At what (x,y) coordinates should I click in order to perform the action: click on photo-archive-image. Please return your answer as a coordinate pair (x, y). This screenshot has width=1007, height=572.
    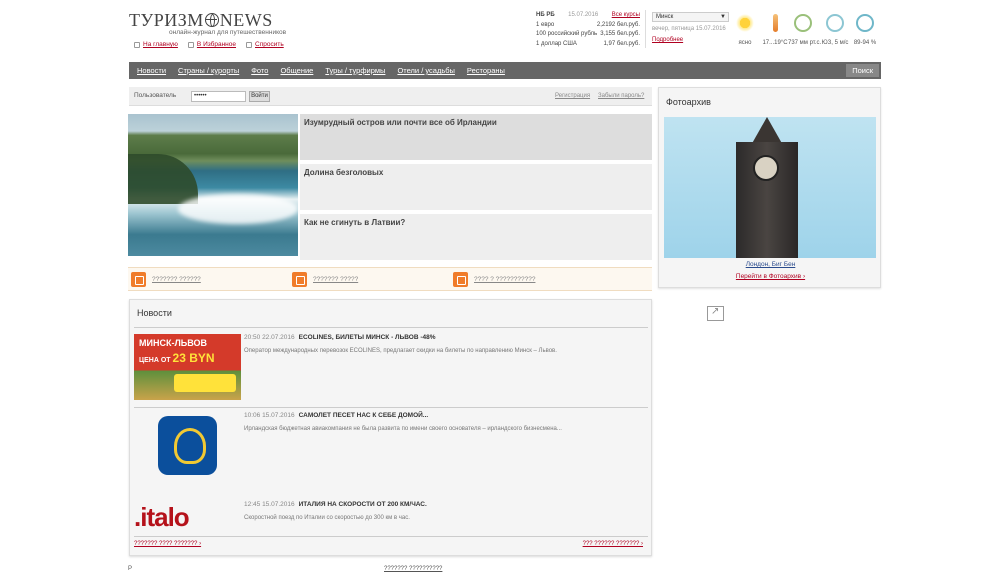
    Looking at the image, I should click on (770, 187).